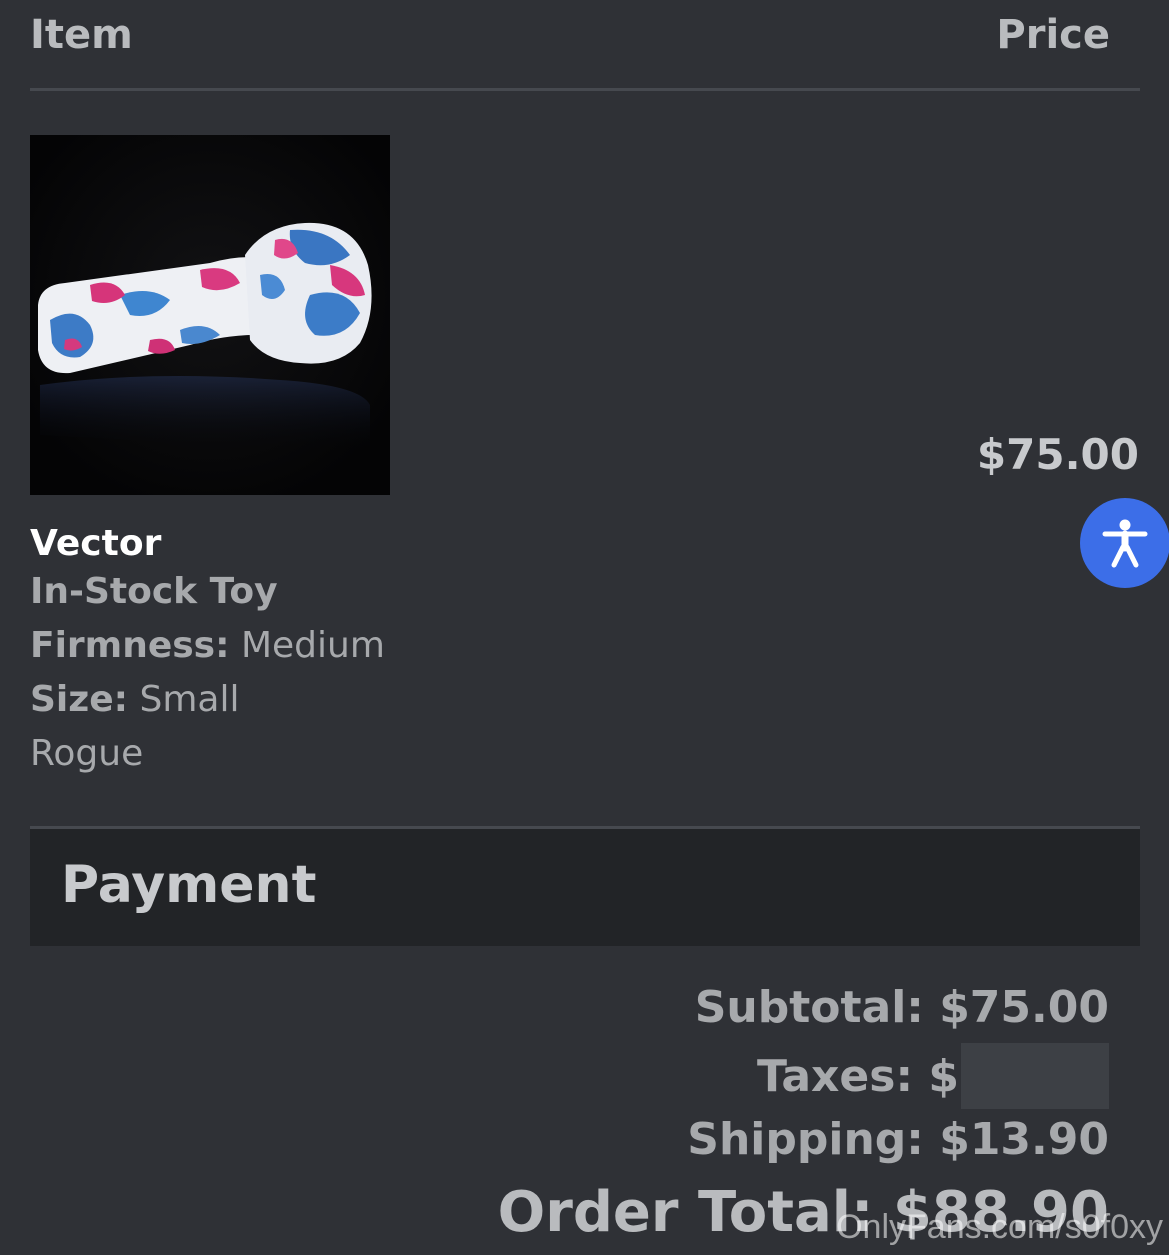 The width and height of the screenshot is (1169, 1255). Describe the element at coordinates (81, 35) in the screenshot. I see `item-column-header: Item` at that location.